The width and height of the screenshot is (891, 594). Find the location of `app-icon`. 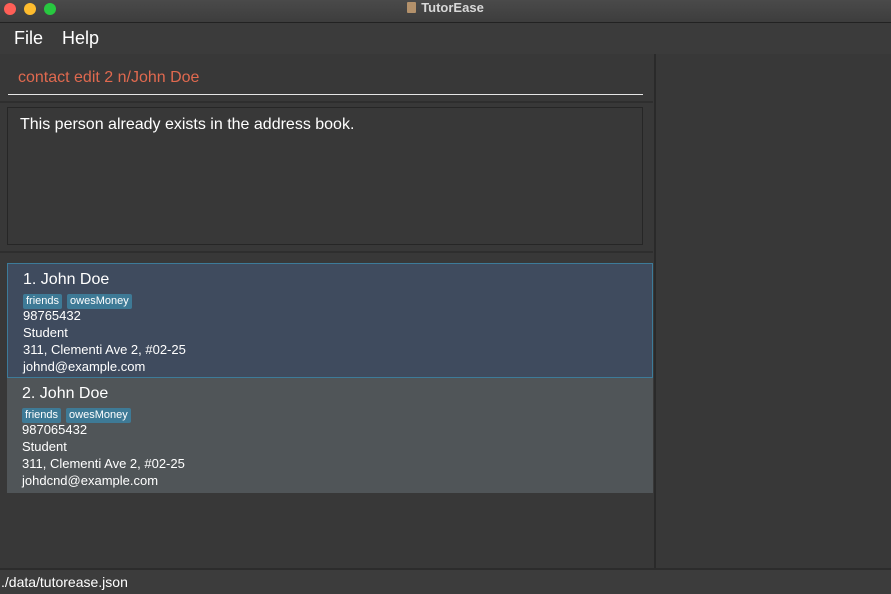

app-icon is located at coordinates (412, 7).